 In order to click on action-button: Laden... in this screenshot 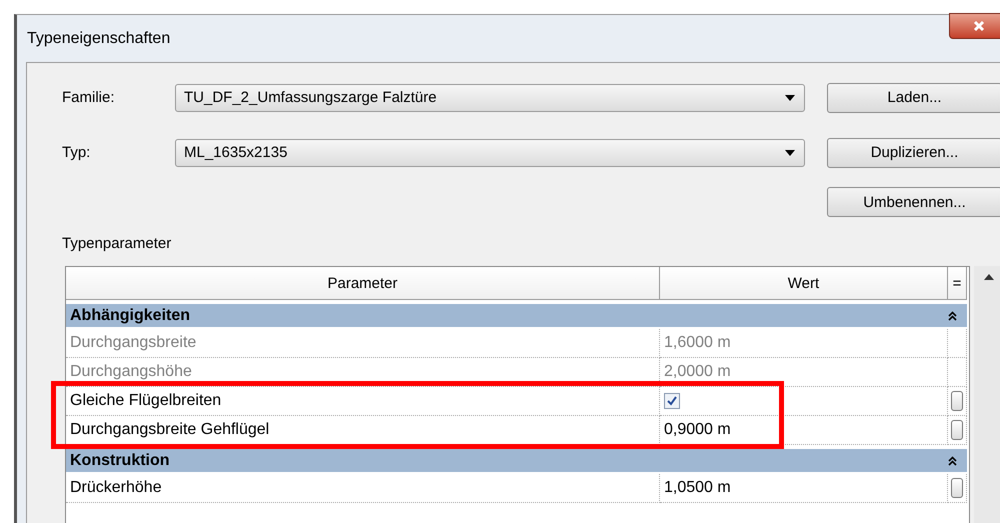, I will do `click(913, 97)`.